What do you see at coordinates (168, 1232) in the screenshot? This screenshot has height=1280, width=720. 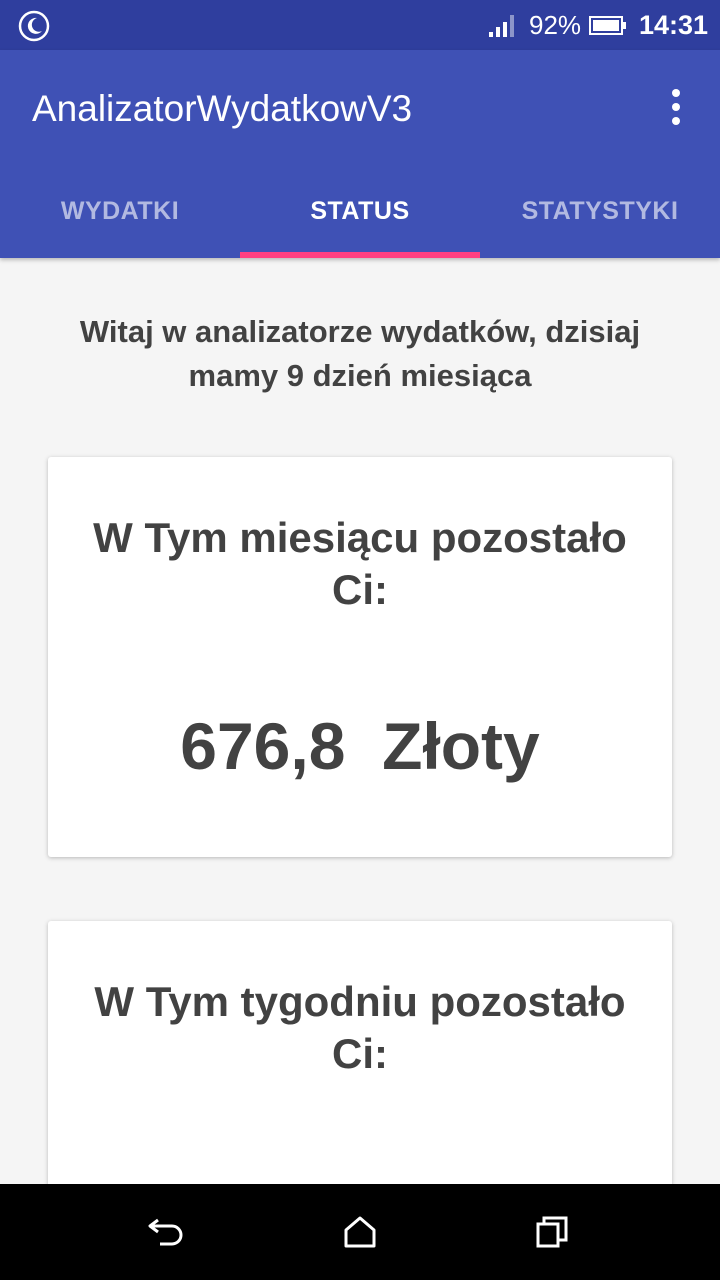 I see `back-icon` at bounding box center [168, 1232].